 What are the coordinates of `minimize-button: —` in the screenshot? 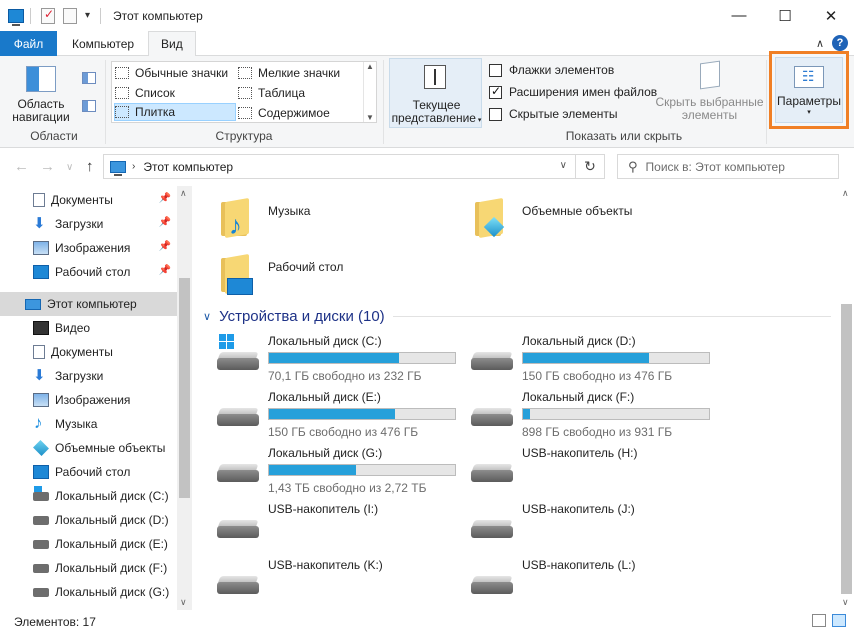 It's located at (739, 15).